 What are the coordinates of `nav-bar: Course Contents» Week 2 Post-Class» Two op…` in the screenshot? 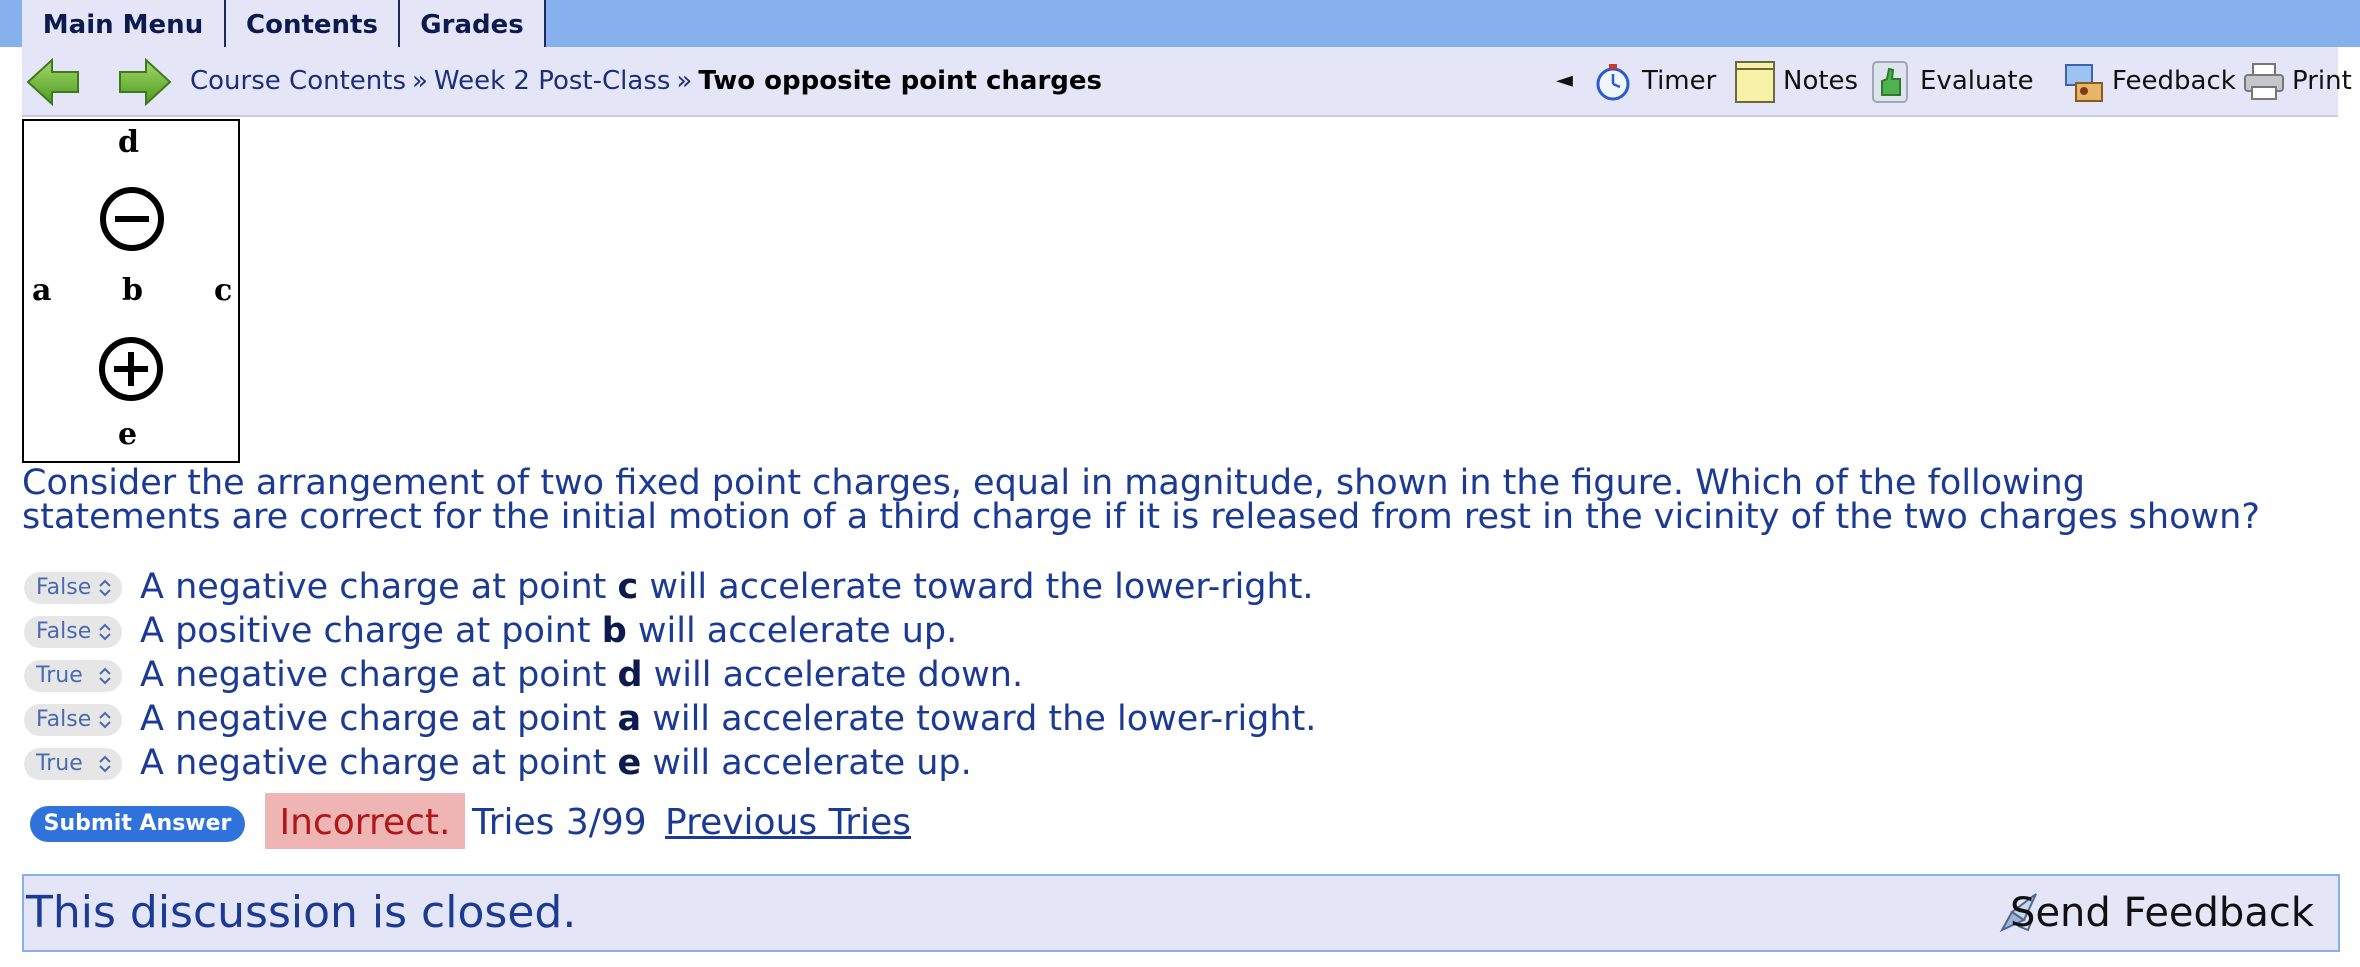 It's located at (1187, 82).